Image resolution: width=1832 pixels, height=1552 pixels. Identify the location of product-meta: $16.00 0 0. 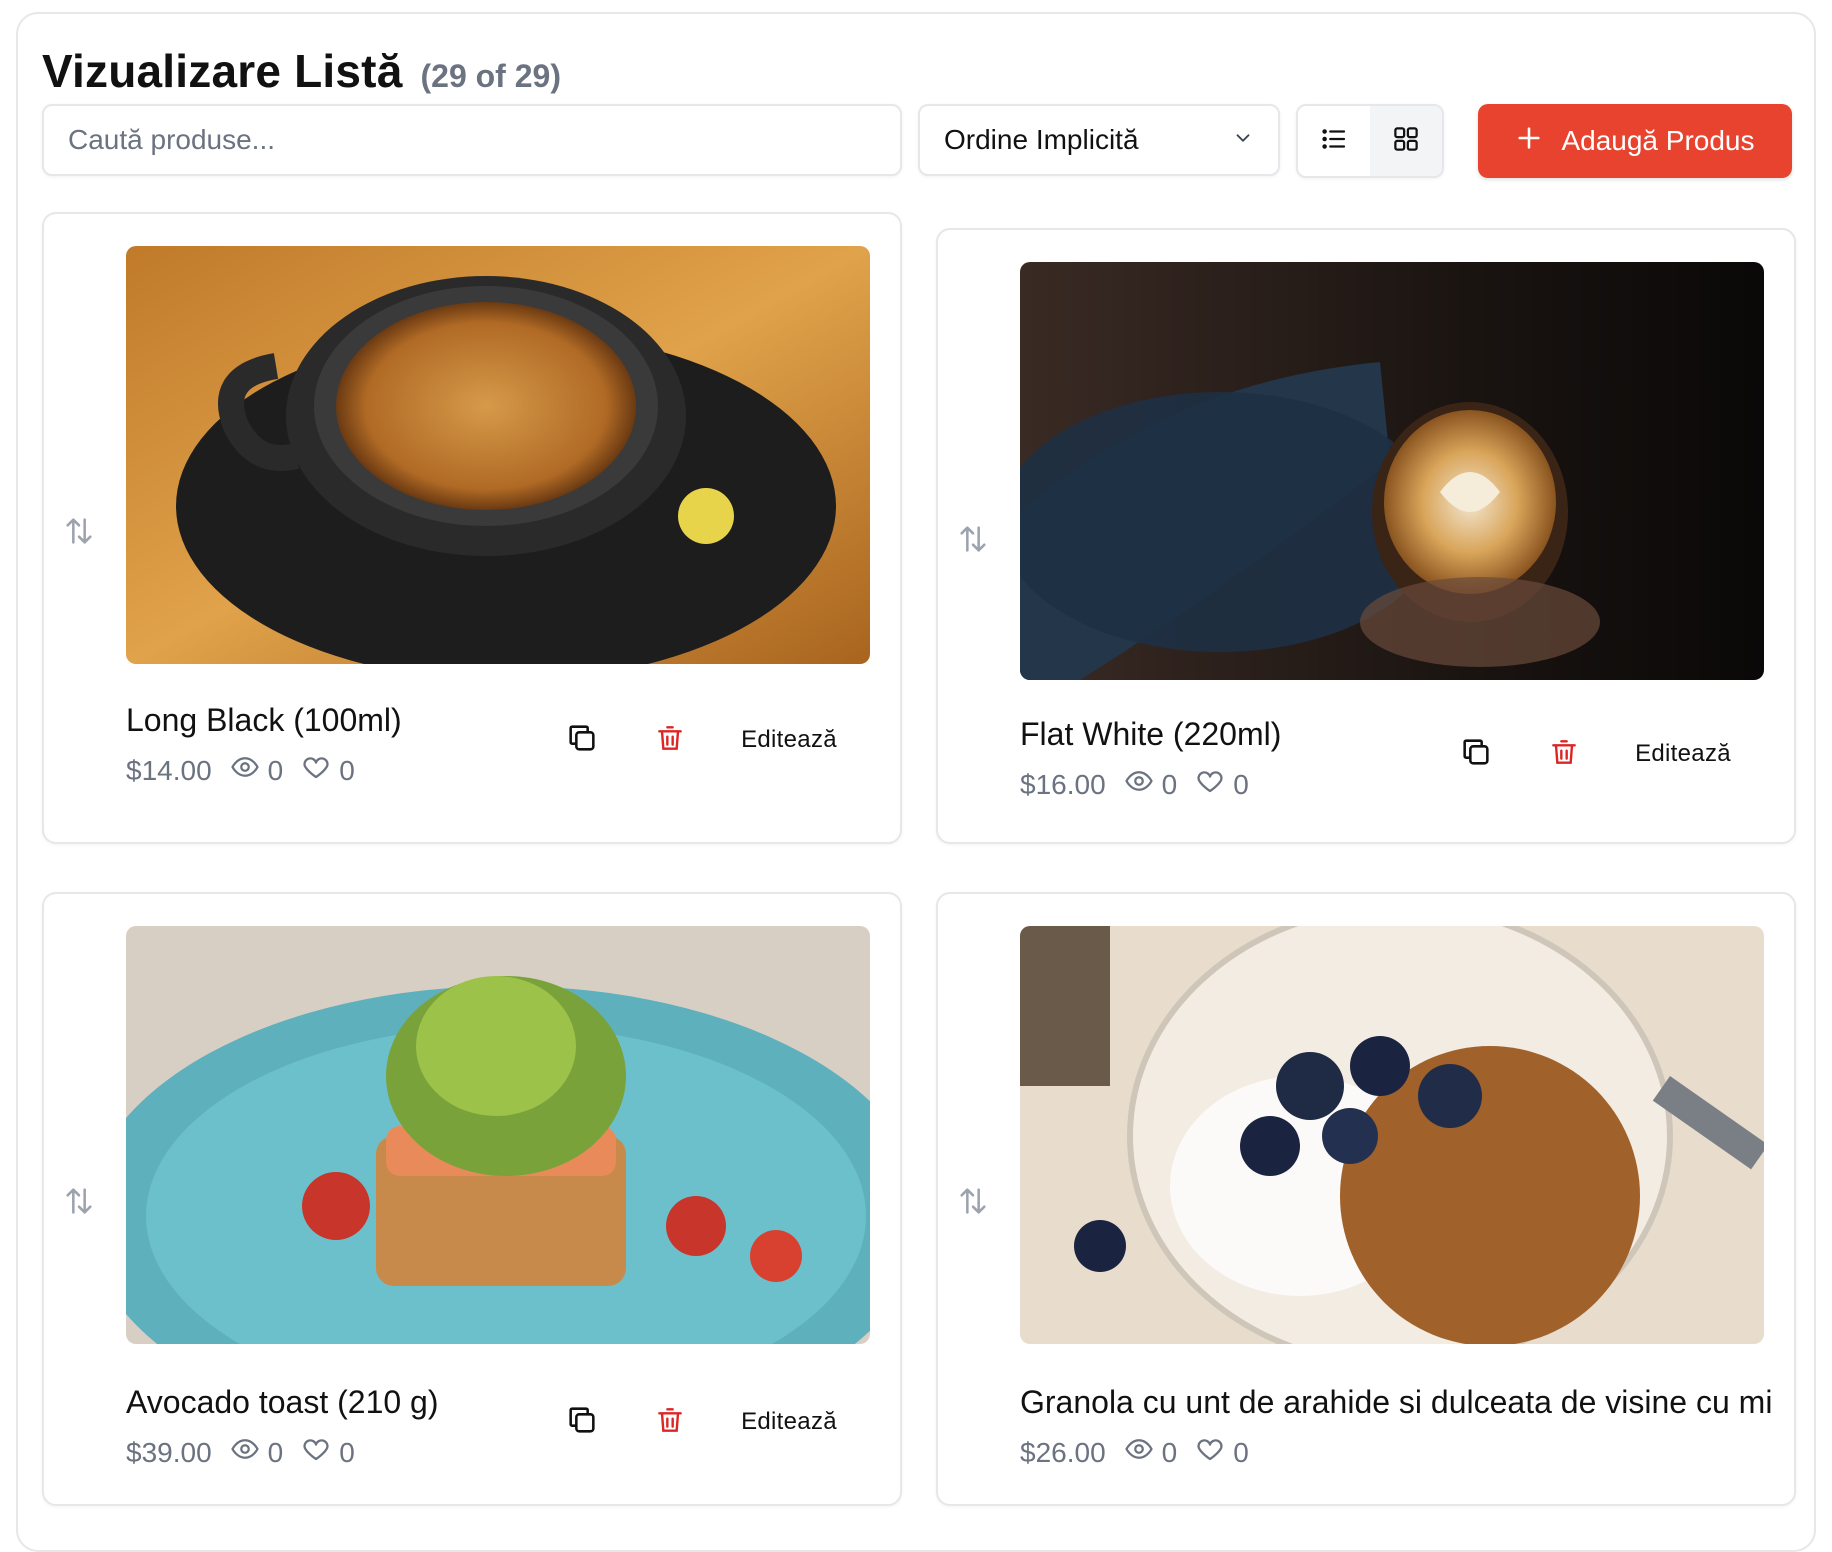
(1134, 784).